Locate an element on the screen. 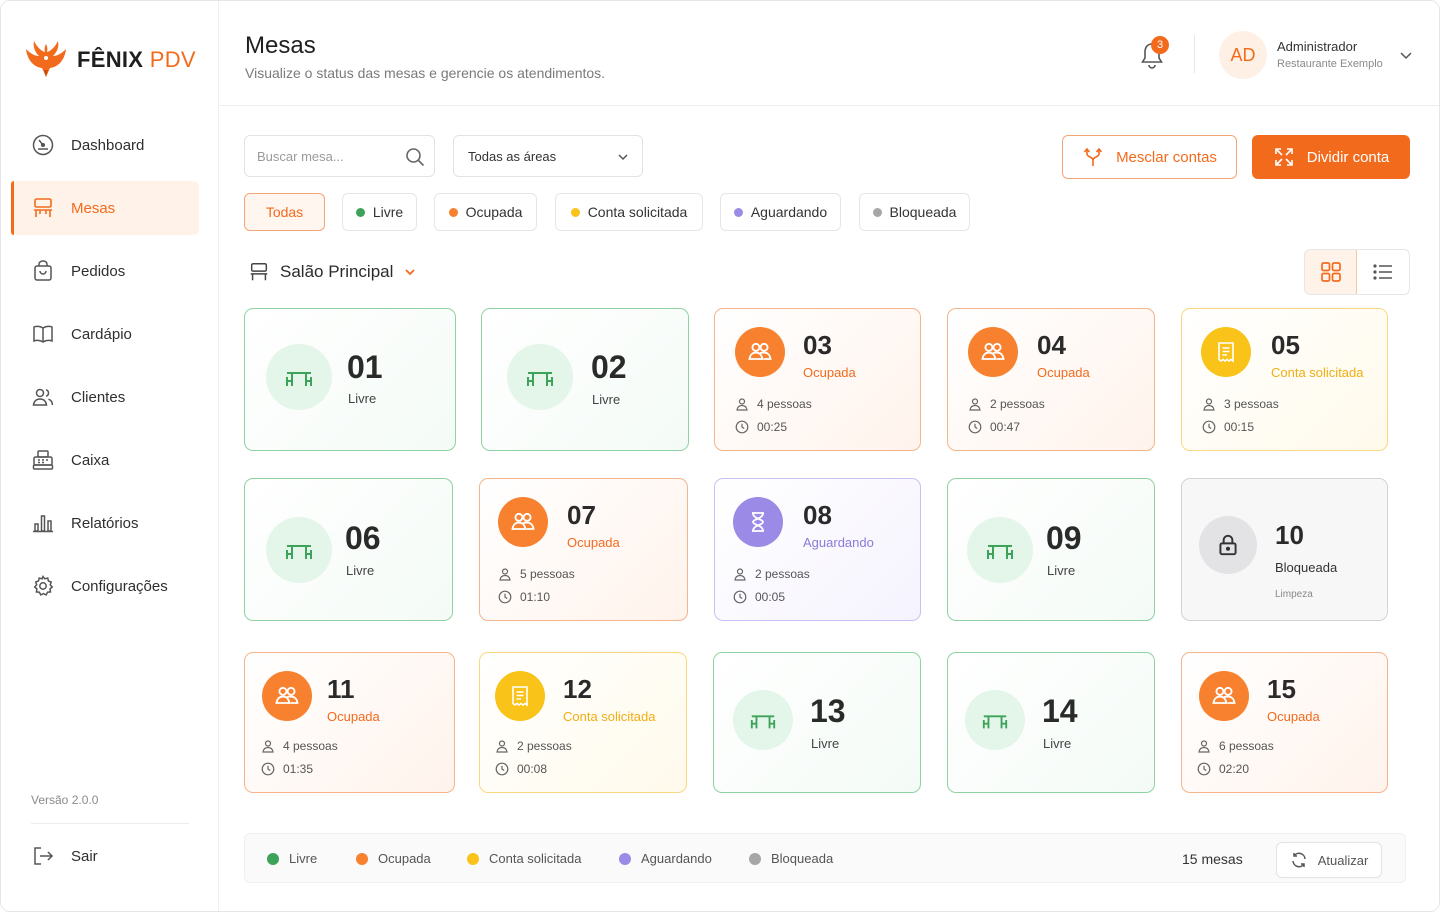 This screenshot has width=1440, height=912. legend-label: Bloqueada is located at coordinates (802, 858).